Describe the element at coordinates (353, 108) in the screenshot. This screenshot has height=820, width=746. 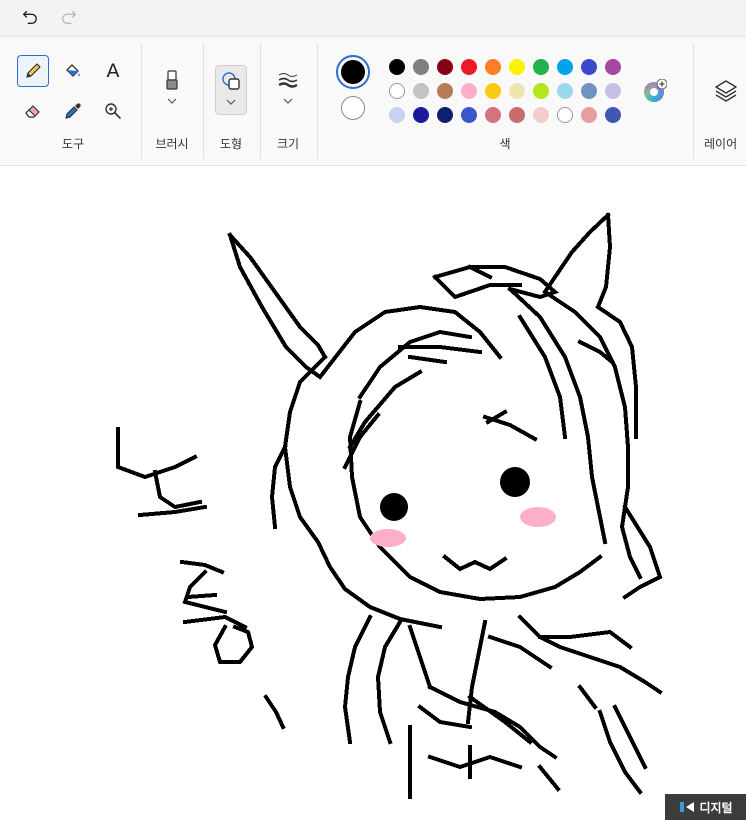
I see `secondary-color` at that location.